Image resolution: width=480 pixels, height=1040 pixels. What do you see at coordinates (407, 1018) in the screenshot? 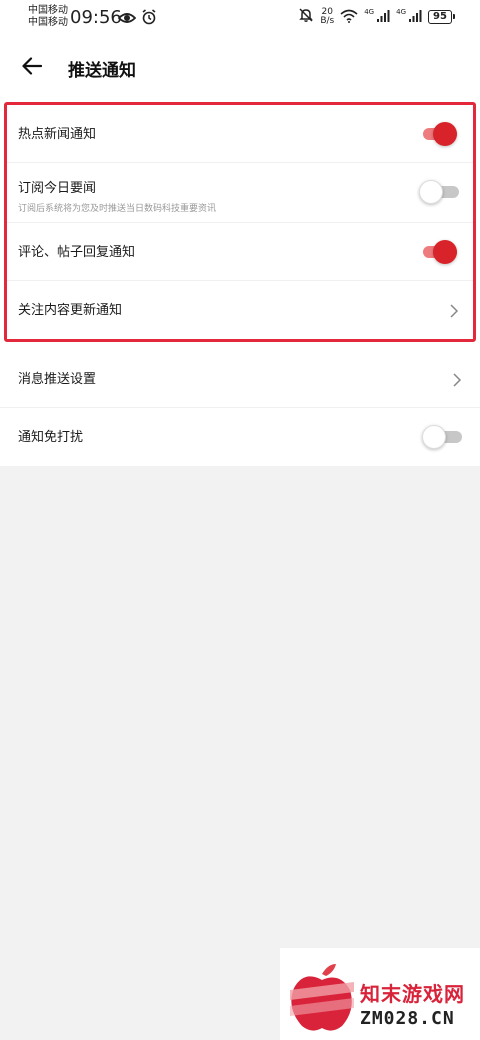
I see `watermark-url: ZM028.CN` at bounding box center [407, 1018].